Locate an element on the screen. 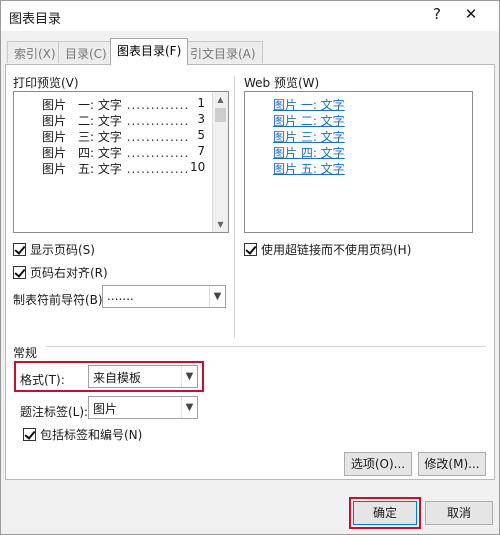 Image resolution: width=500 pixels, height=535 pixels. web-preview-link: 图片 三: 文字 is located at coordinates (309, 136).